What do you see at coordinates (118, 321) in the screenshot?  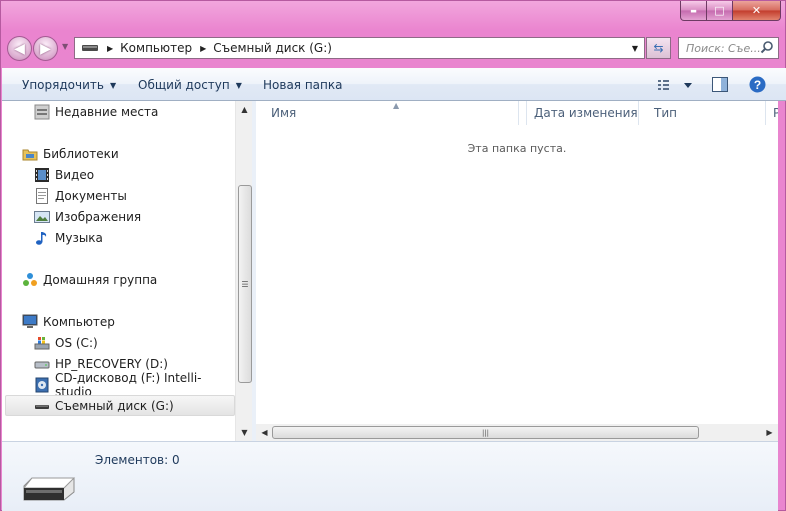 I see `sidebar-item-computer: Компьютер` at bounding box center [118, 321].